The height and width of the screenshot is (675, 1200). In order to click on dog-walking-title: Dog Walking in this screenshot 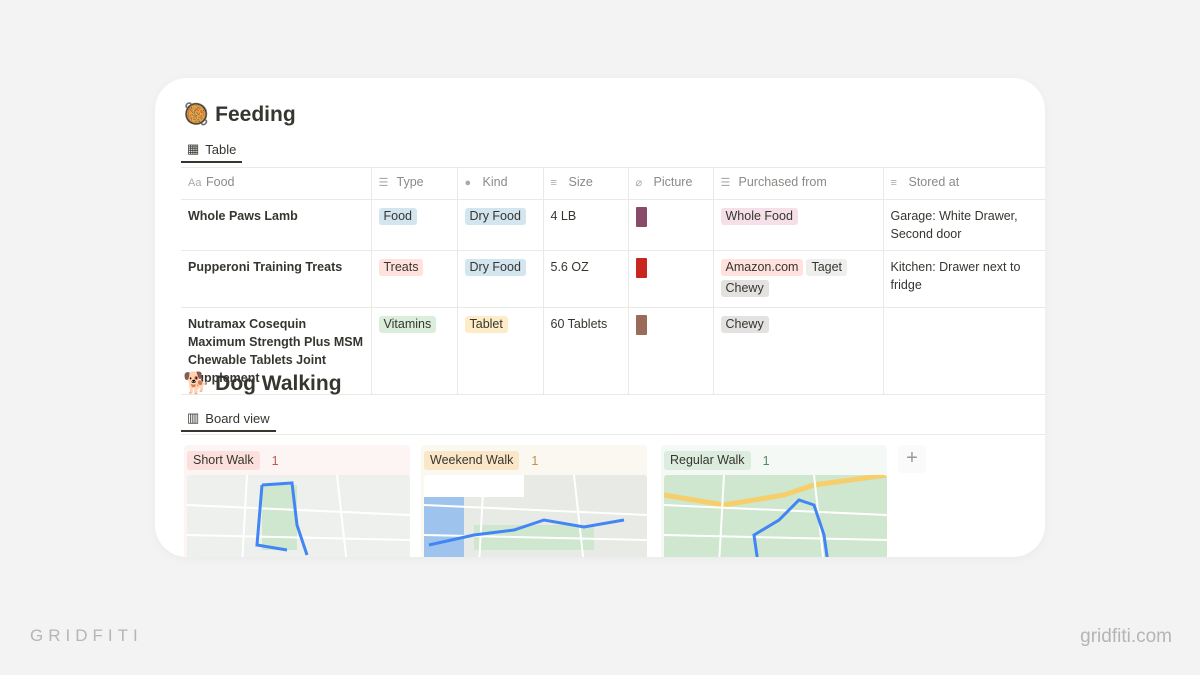, I will do `click(278, 383)`.